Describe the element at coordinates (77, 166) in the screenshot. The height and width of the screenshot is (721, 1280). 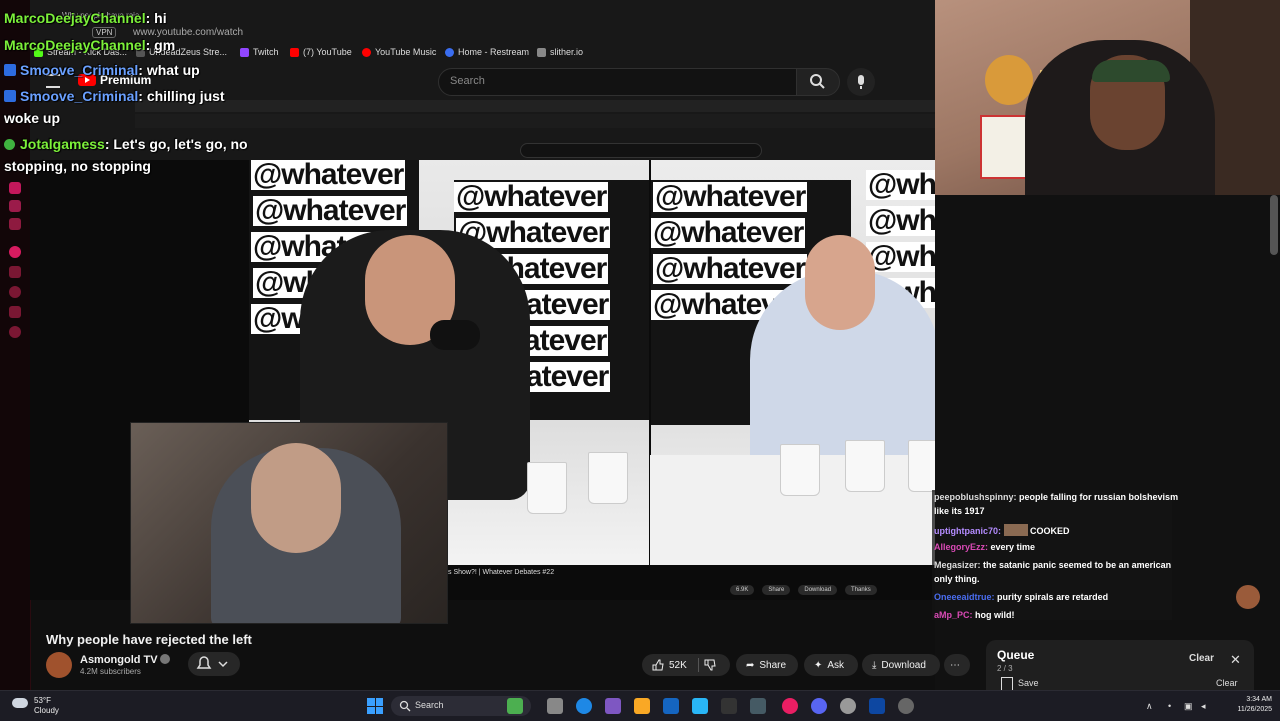
I see `chat-message-continued: stopping, no stopping` at that location.